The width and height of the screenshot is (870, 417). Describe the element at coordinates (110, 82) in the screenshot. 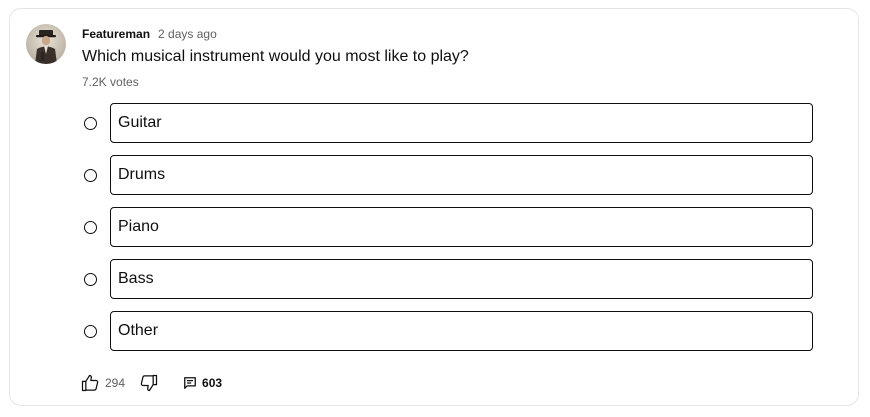

I see `vote-count: 7.2K votes` at that location.